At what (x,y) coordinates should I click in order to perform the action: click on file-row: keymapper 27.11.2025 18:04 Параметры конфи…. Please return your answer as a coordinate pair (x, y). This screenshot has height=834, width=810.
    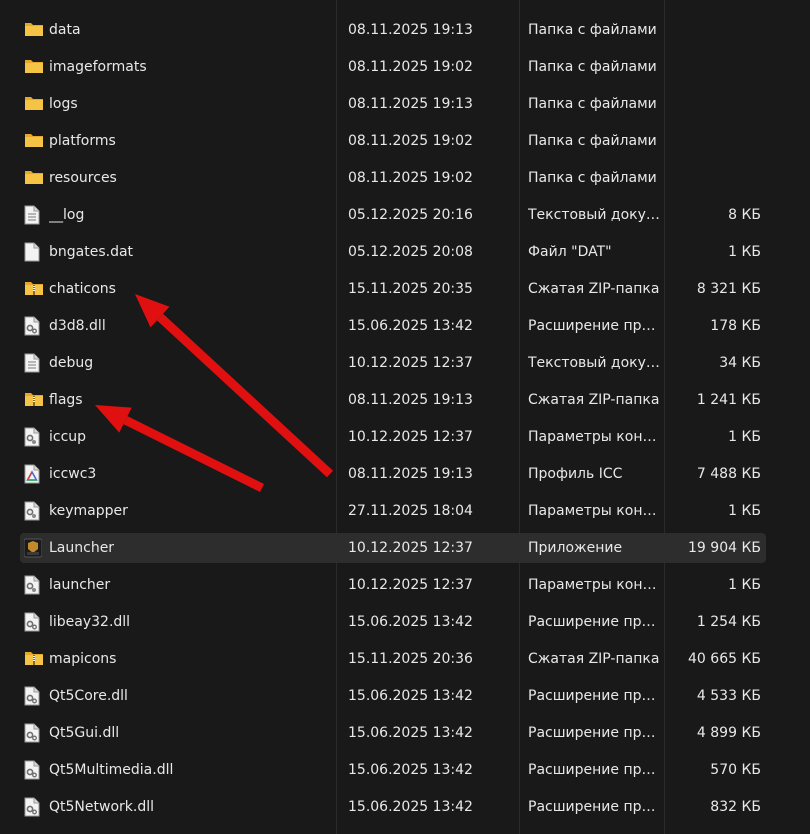
    Looking at the image, I should click on (393, 511).